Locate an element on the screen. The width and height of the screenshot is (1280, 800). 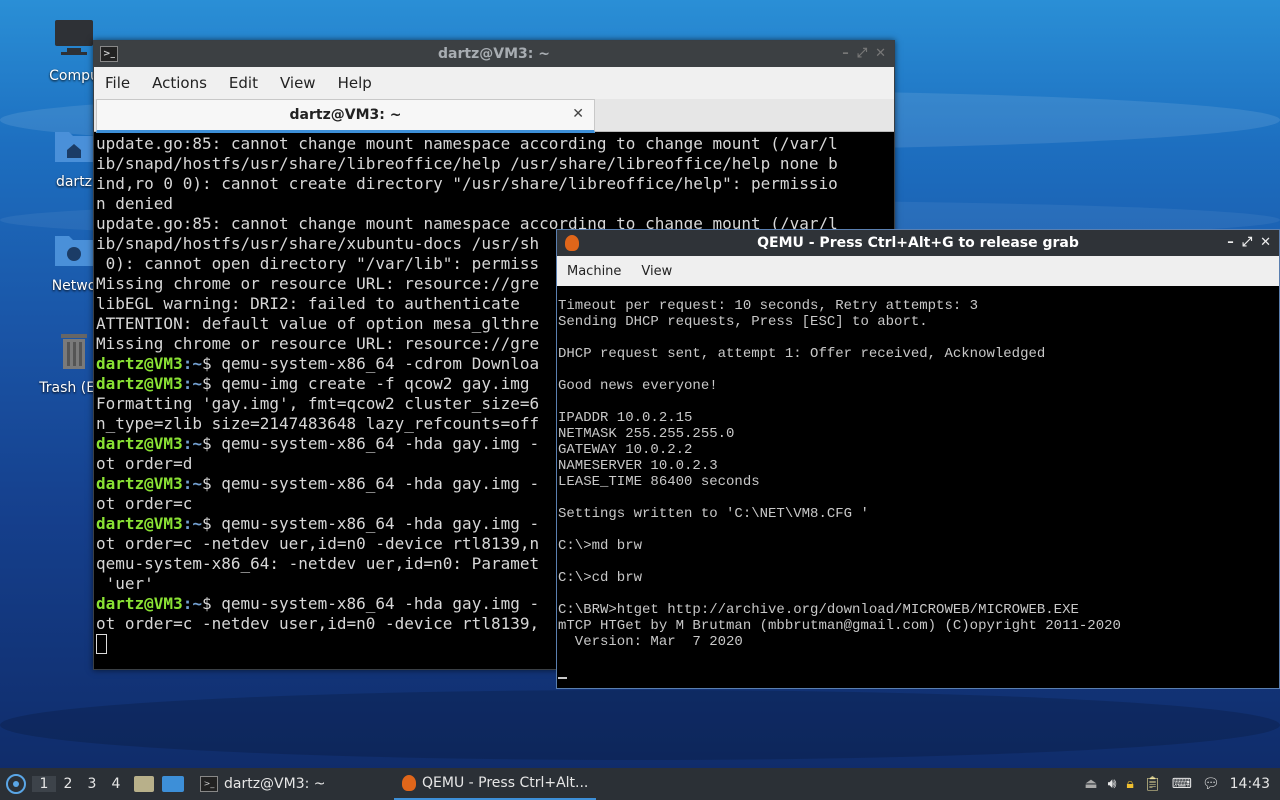
qemu-line: LEASE_TIME 86400 seconds is located at coordinates (659, 482).